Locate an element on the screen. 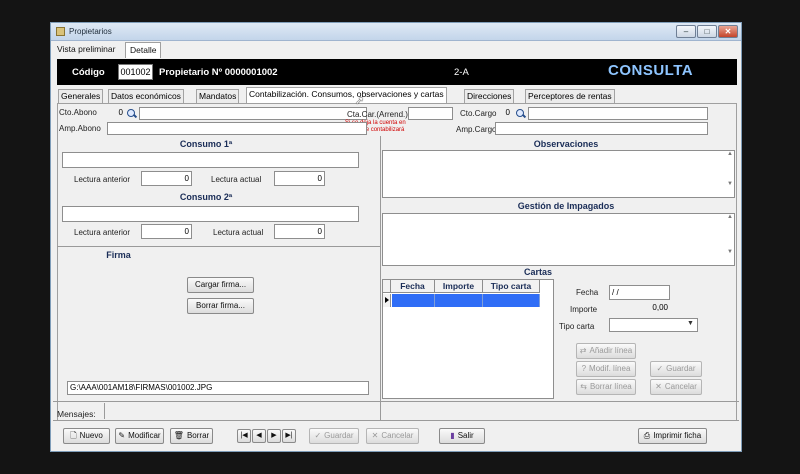 The image size is (800, 474). imprimir-ficha-button: ⎙ Imprimir ficha is located at coordinates (672, 436).